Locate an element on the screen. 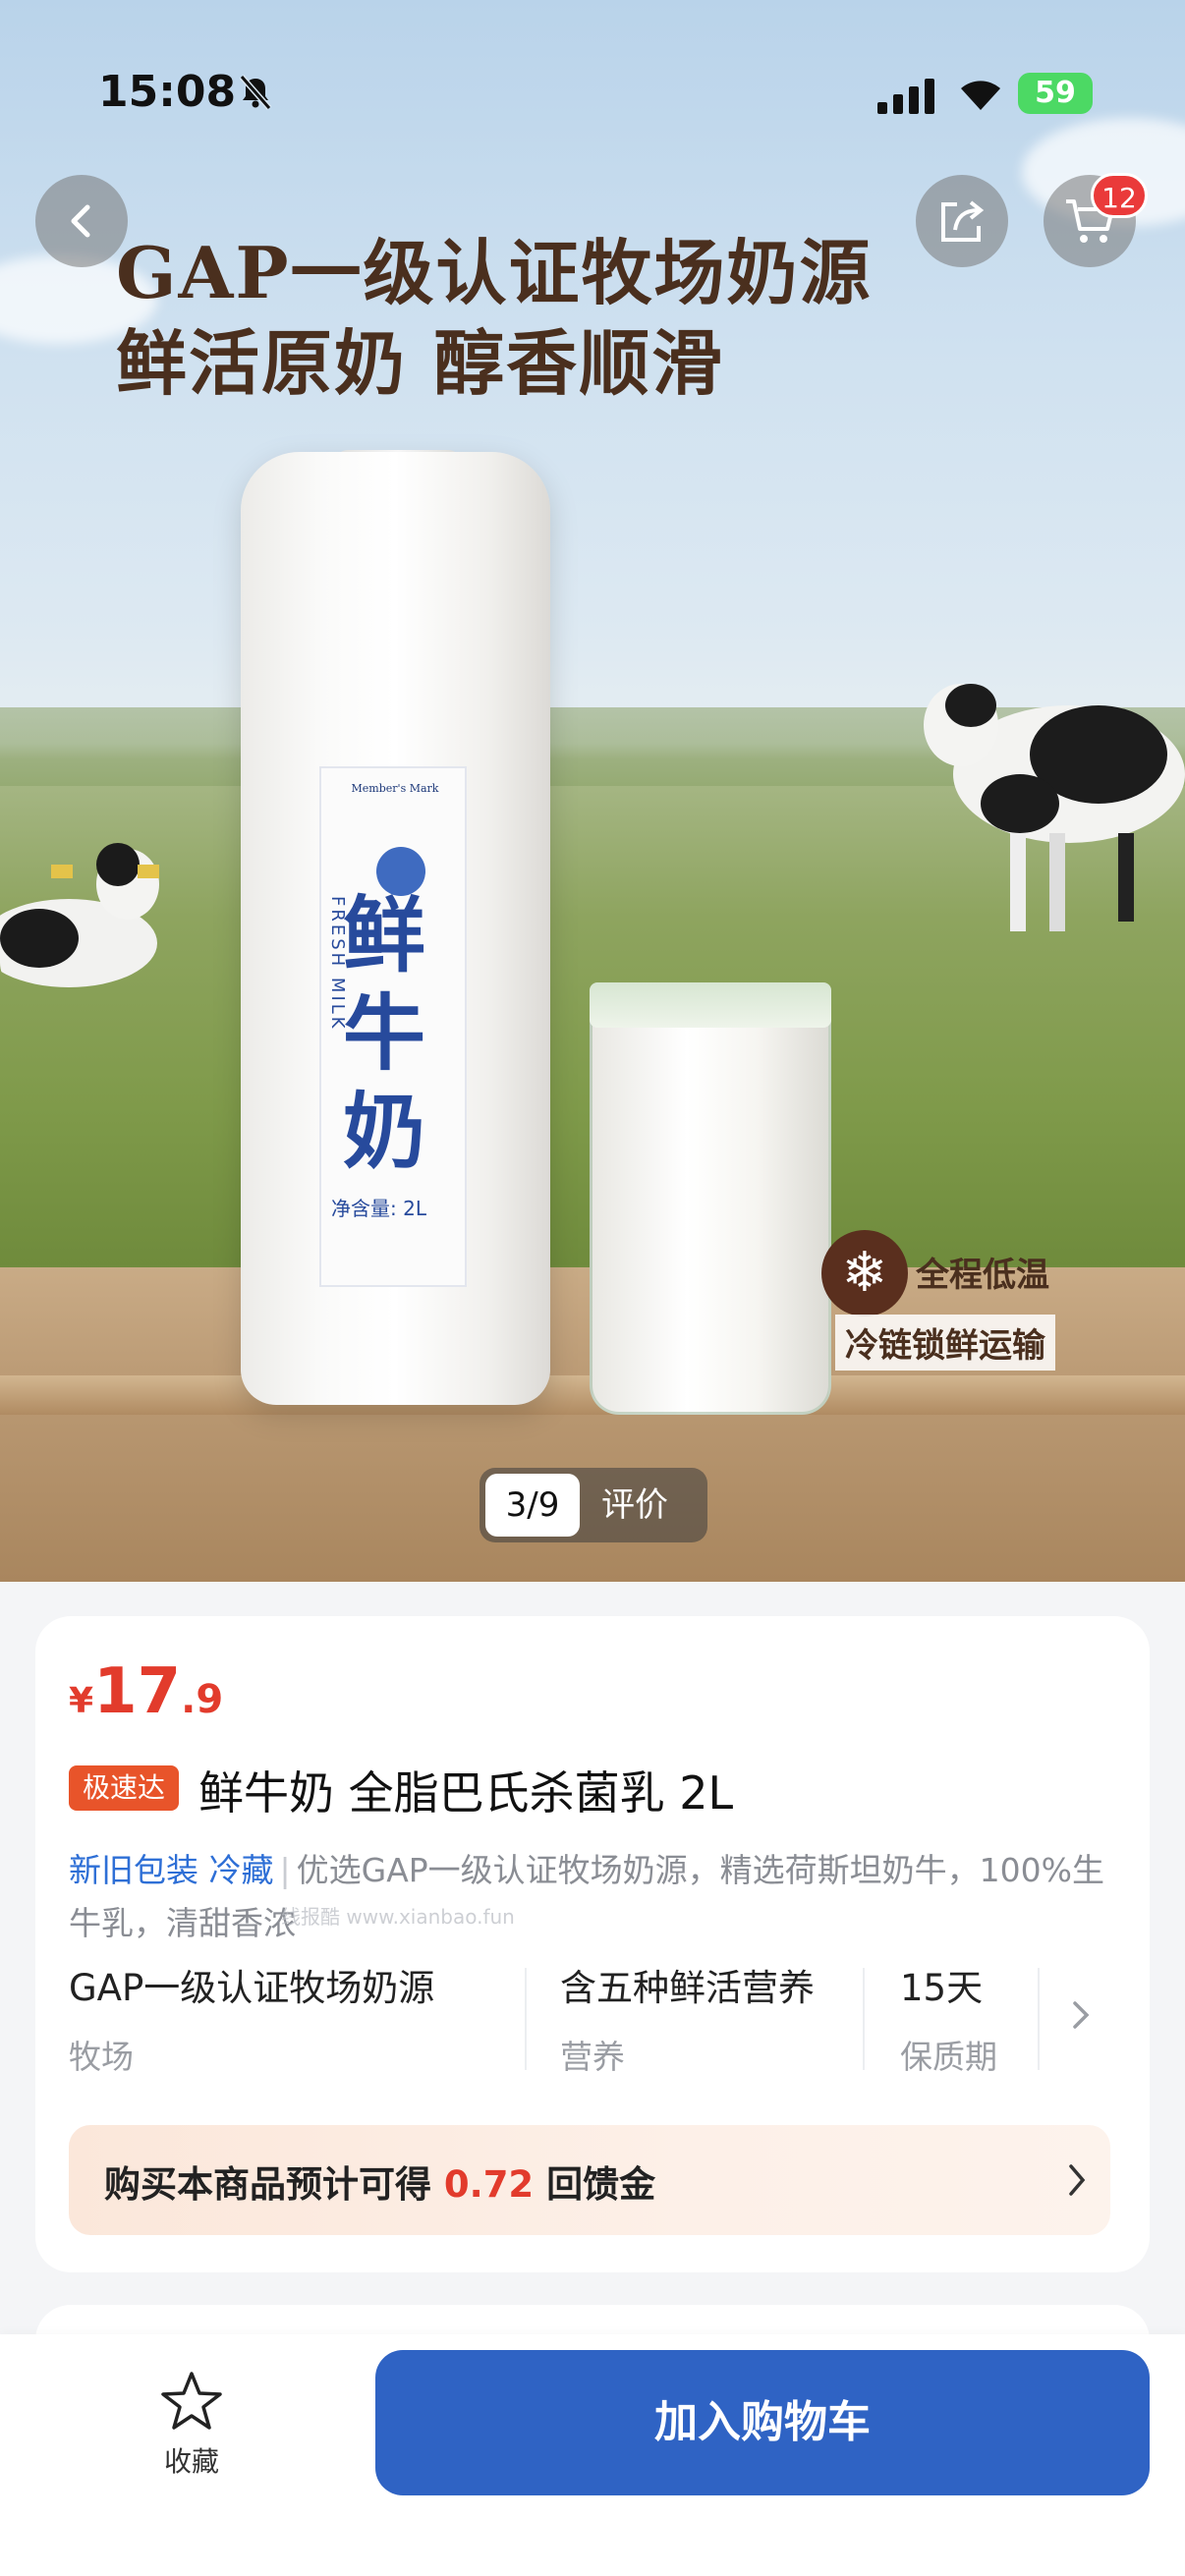  cashback-prefix: 购买本商品预计可得 is located at coordinates (267, 2184).